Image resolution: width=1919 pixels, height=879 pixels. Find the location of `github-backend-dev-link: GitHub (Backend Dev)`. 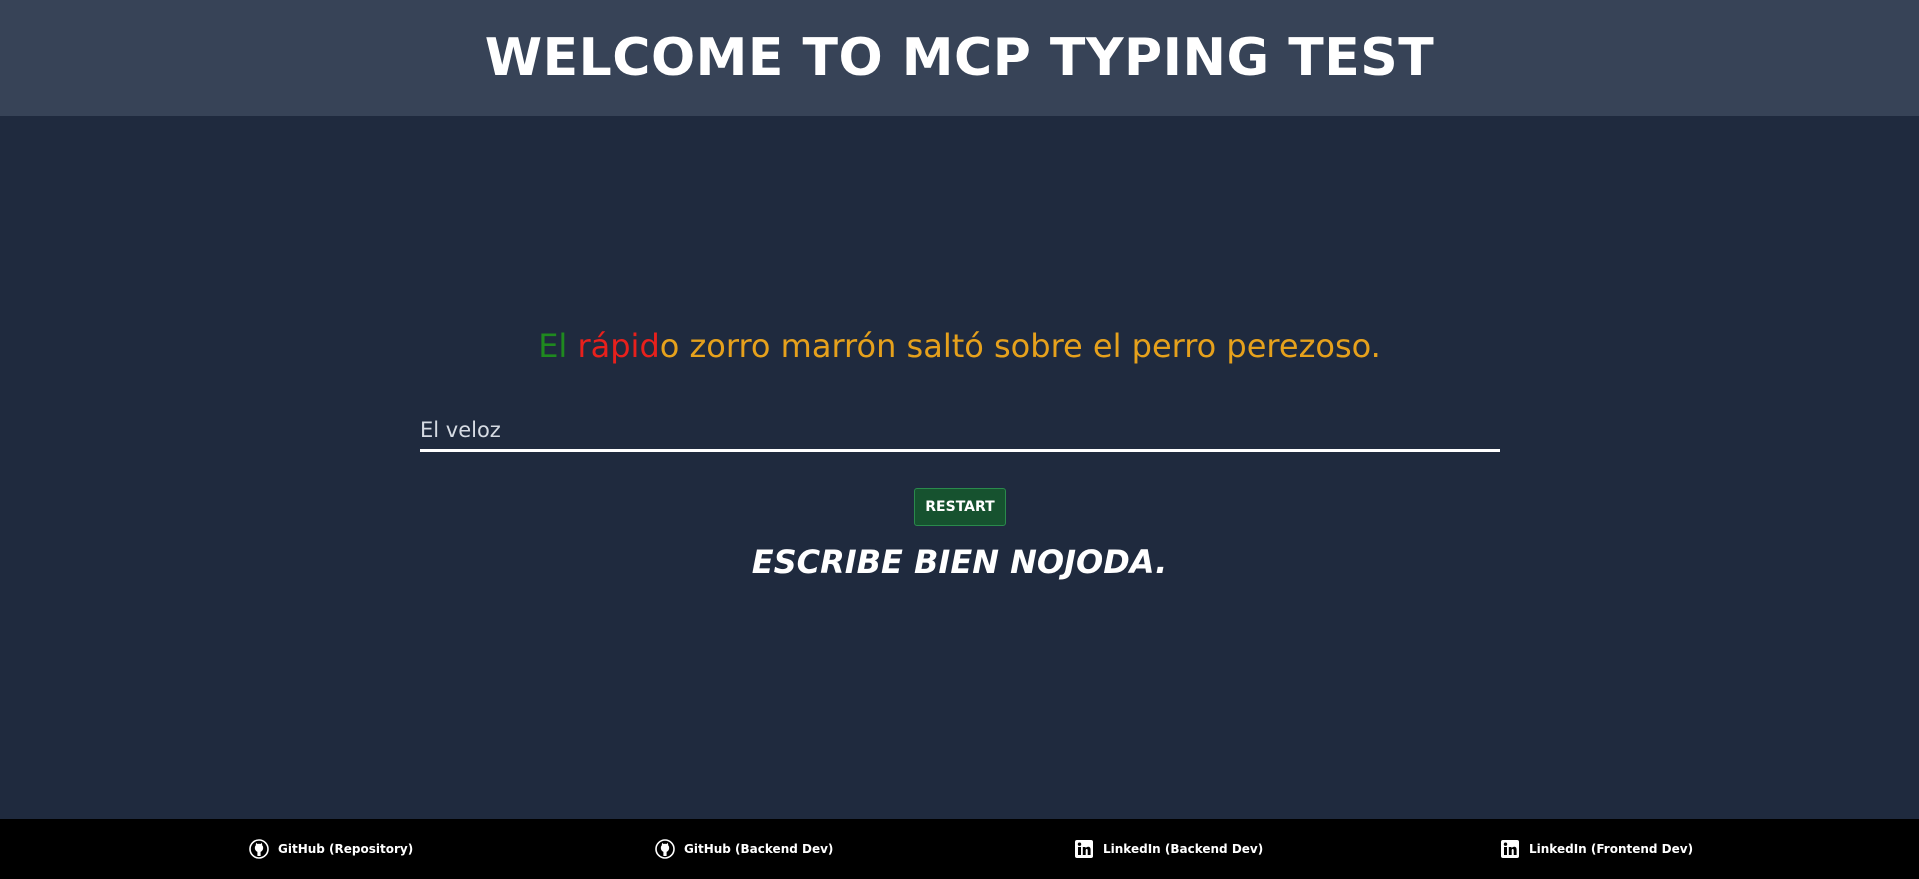

github-backend-dev-link: GitHub (Backend Dev) is located at coordinates (744, 849).